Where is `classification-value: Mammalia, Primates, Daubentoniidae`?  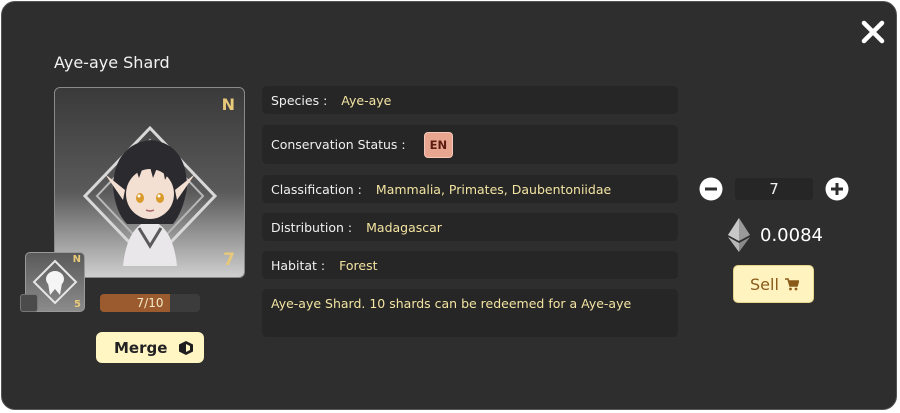 classification-value: Mammalia, Primates, Daubentoniidae is located at coordinates (493, 189).